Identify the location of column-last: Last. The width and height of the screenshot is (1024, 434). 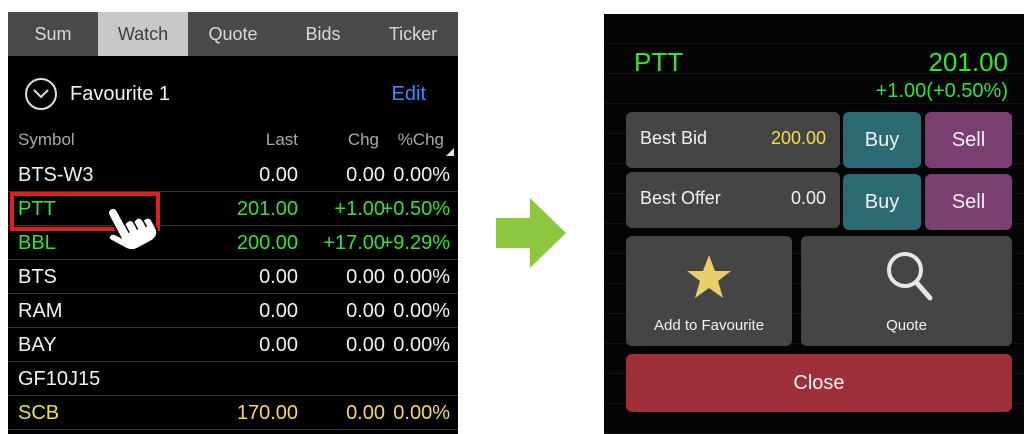
(282, 140).